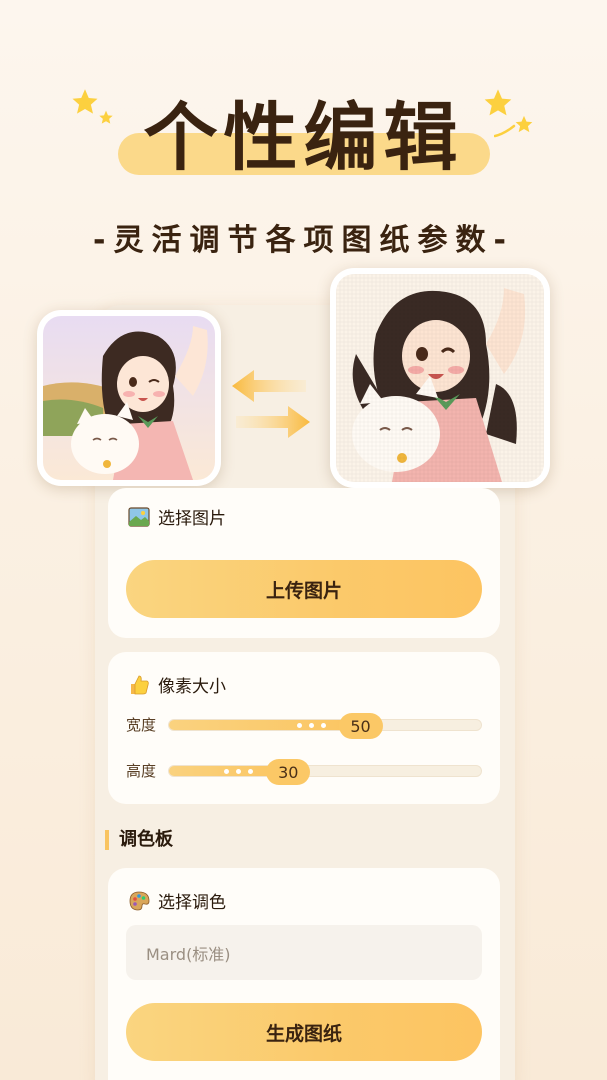 This screenshot has width=607, height=1080. I want to click on palette-icon, so click(139, 900).